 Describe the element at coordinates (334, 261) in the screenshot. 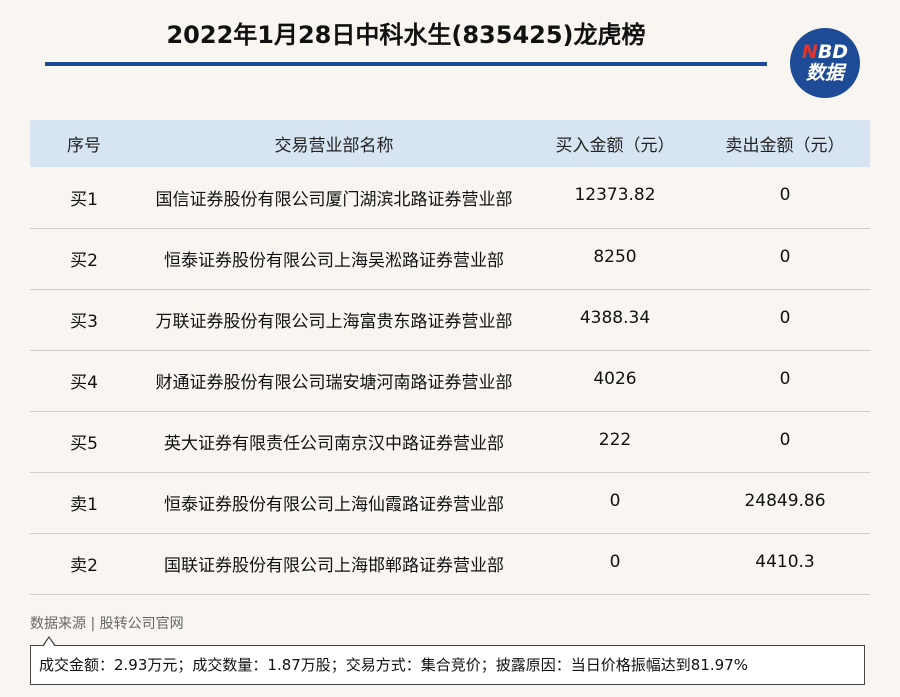

I see `row-broker-name: 恒泰证券股份有限公司上海吴淞路证券营业部` at that location.